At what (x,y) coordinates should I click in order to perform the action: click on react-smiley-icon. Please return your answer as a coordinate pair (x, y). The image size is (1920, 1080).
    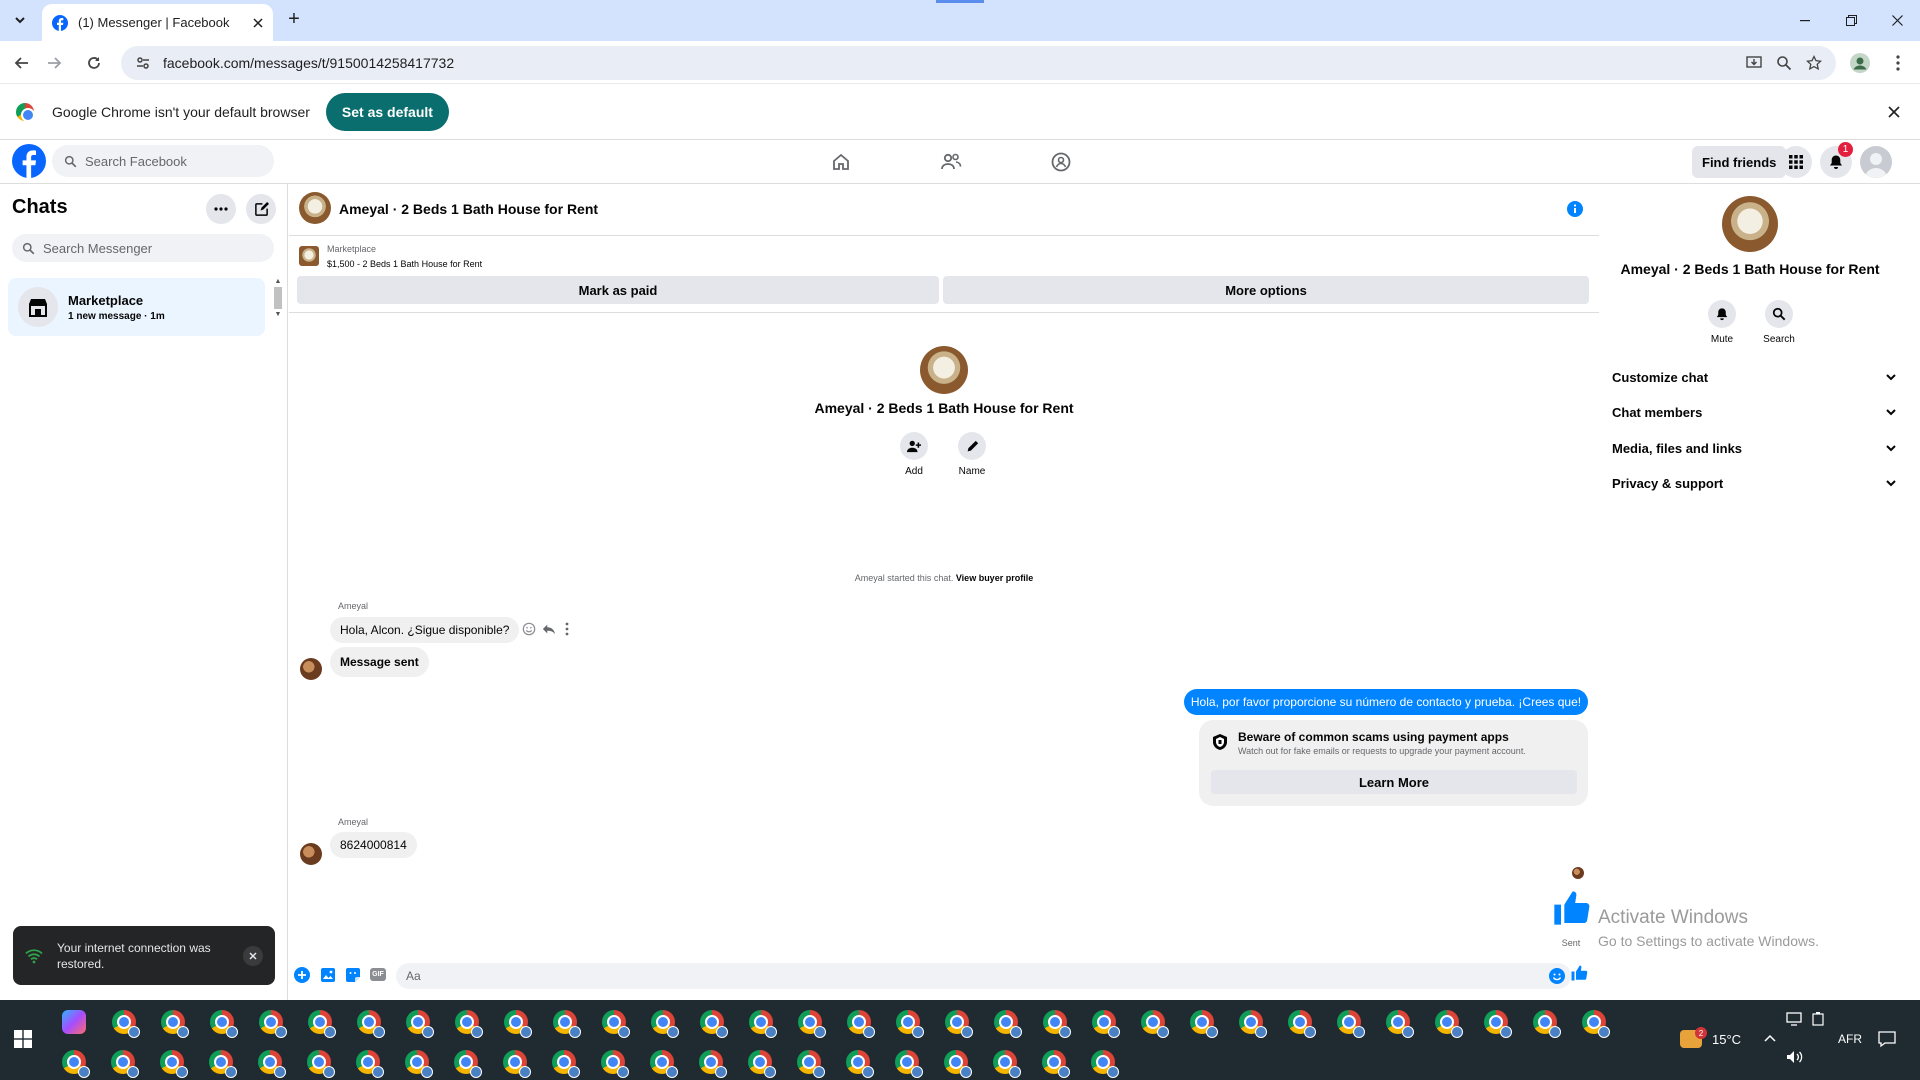
    Looking at the image, I should click on (529, 629).